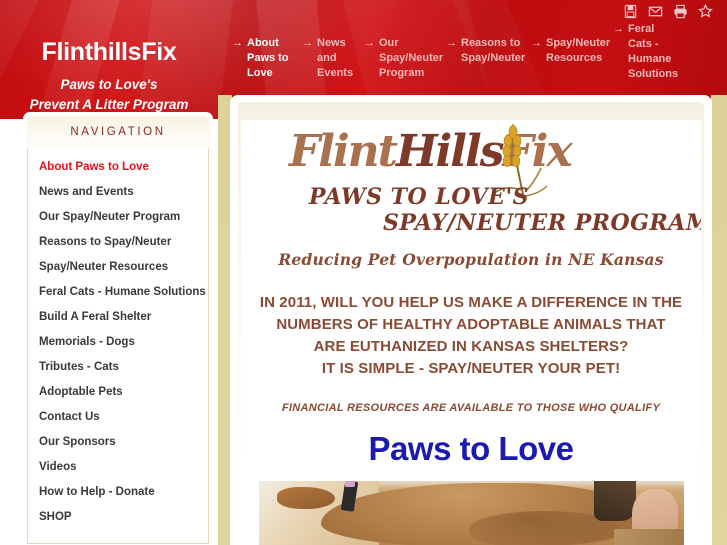 Image resolution: width=727 pixels, height=545 pixels. I want to click on photo-dog-snout, so click(305, 497).